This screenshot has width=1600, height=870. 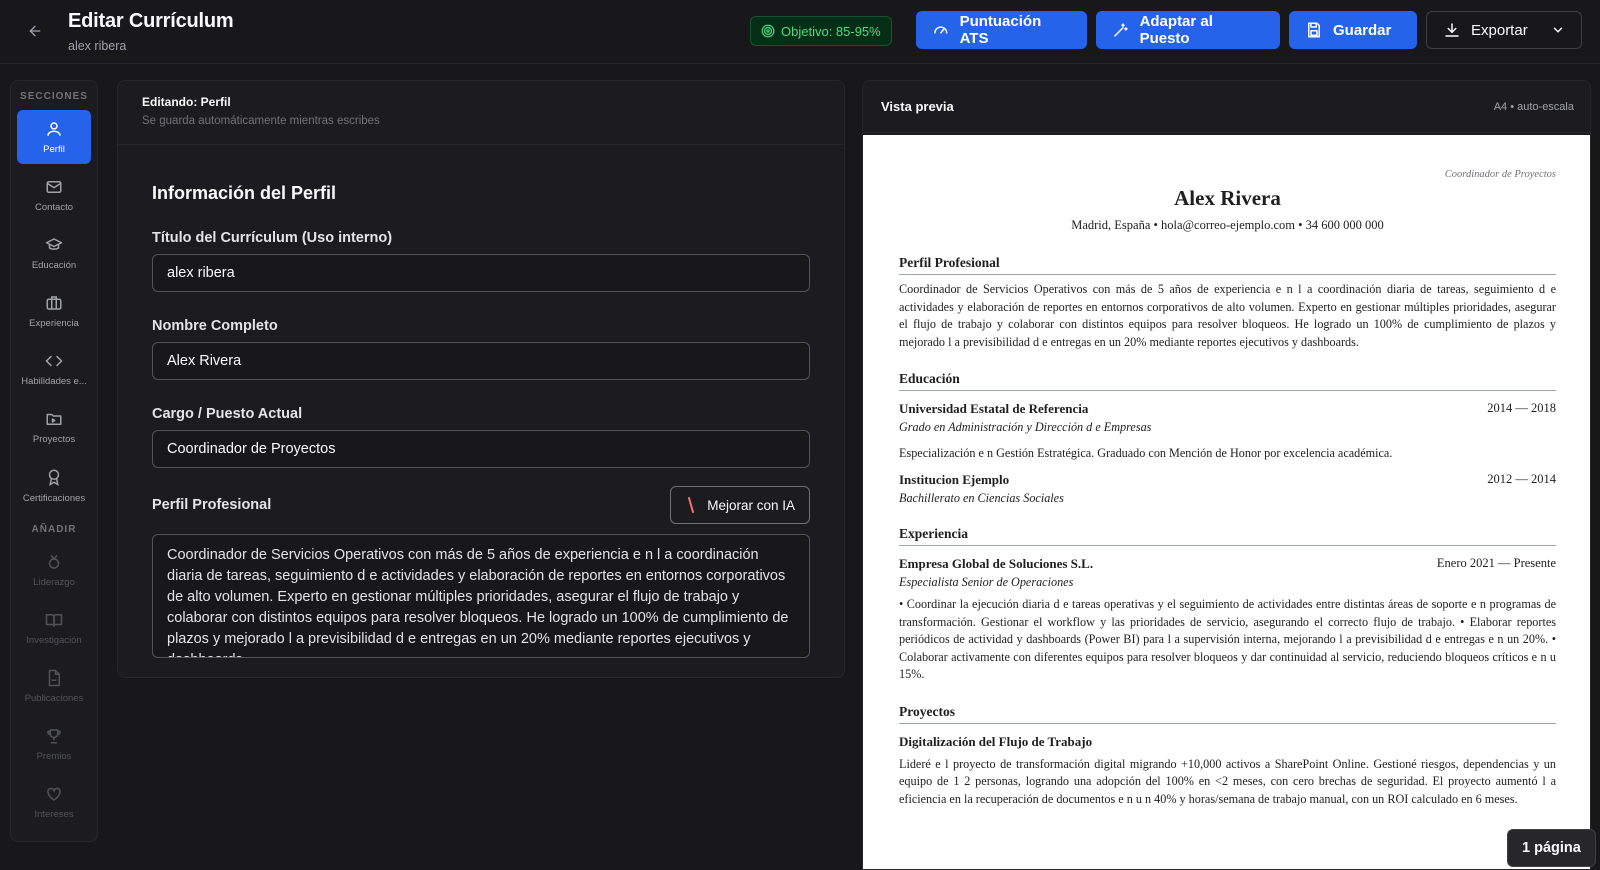 I want to click on sidebar-item-label: Educación, so click(x=54, y=265).